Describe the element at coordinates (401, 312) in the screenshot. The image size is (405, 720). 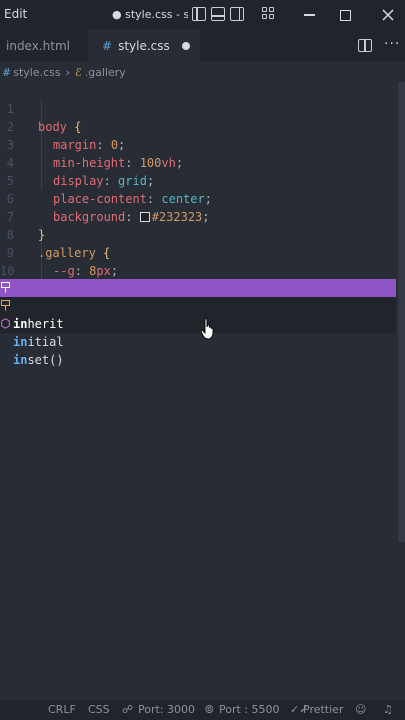
I see `editor-scrollbar` at that location.